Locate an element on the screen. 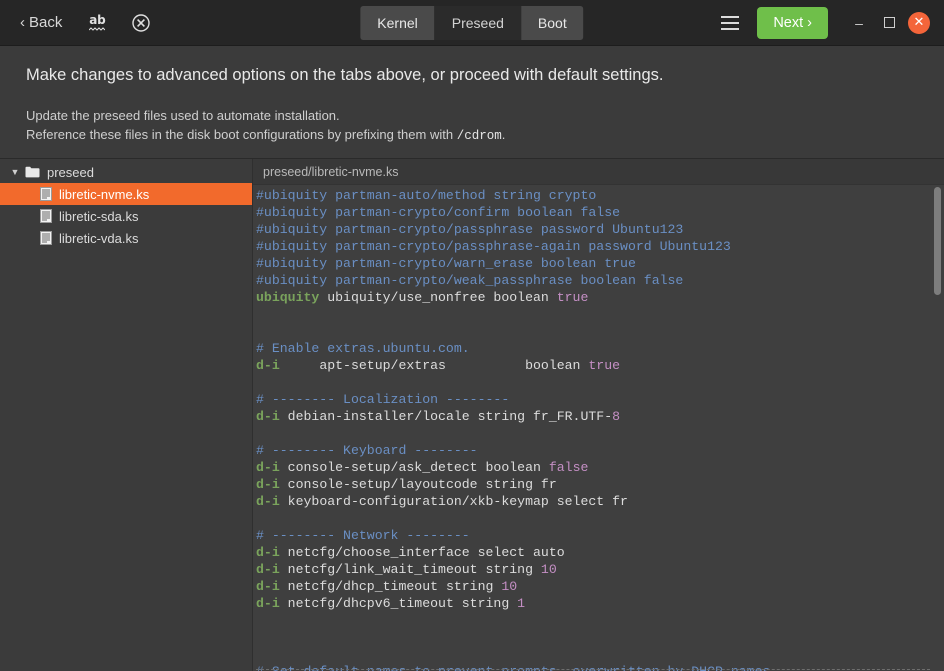  clear-button is located at coordinates (141, 23).